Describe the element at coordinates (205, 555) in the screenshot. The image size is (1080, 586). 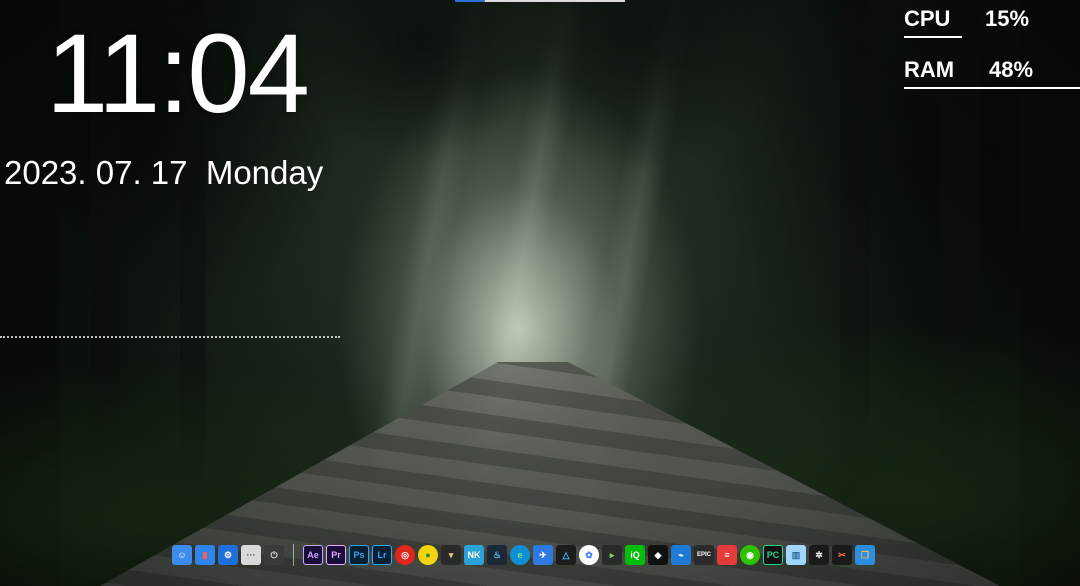
I see `store-icon: ▮` at that location.